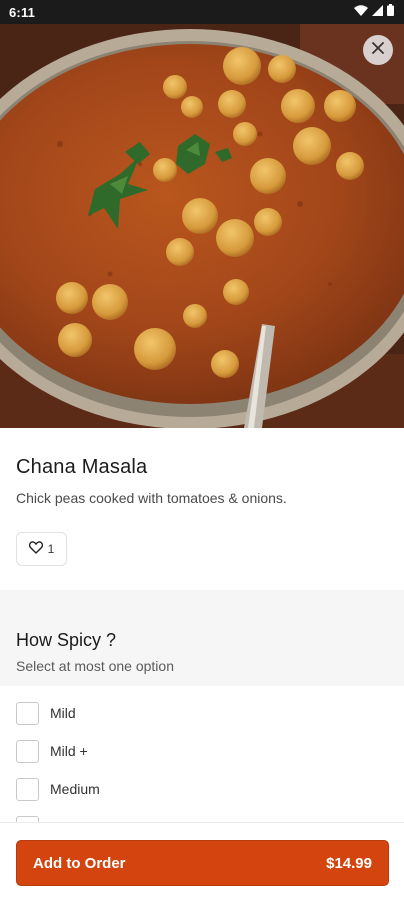 The height and width of the screenshot is (900, 404). Describe the element at coordinates (361, 12) in the screenshot. I see `wifi-icon` at that location.